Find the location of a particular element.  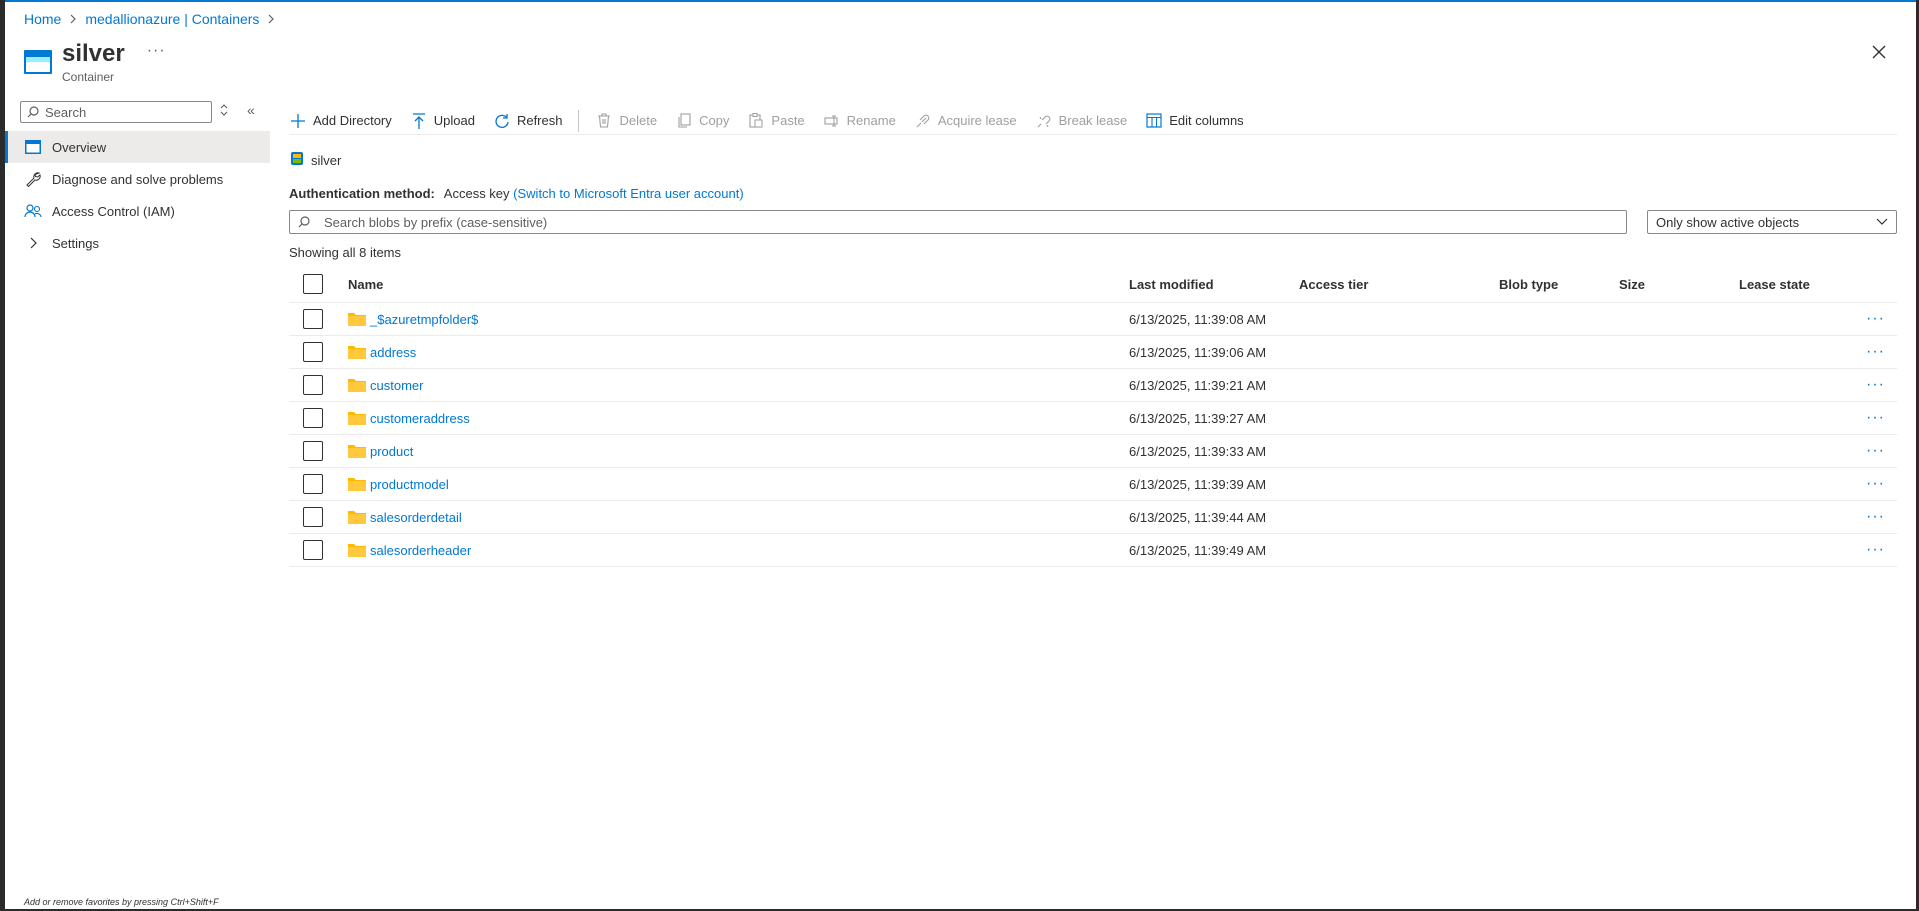

auth-value: Access key is located at coordinates (476, 193).